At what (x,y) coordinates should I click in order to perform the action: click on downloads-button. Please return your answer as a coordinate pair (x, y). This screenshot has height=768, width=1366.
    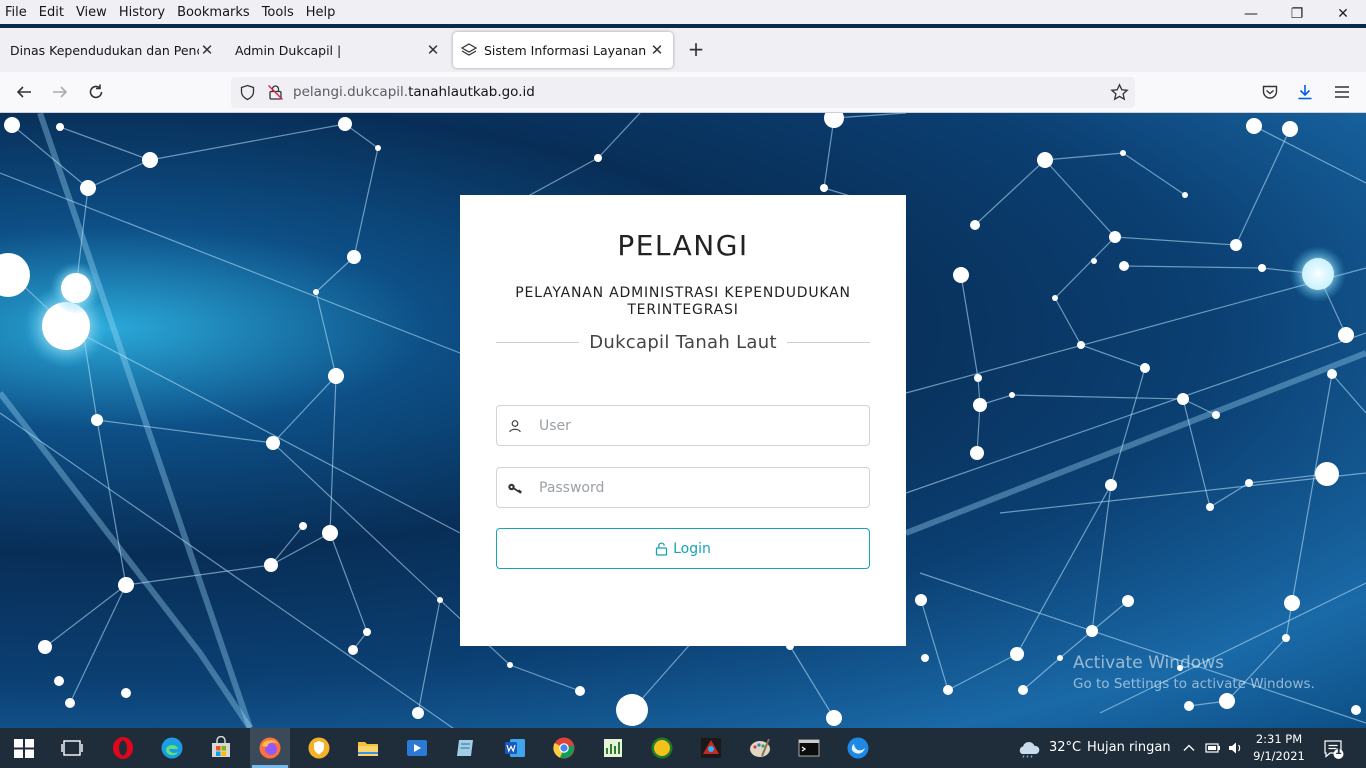
    Looking at the image, I should click on (1305, 92).